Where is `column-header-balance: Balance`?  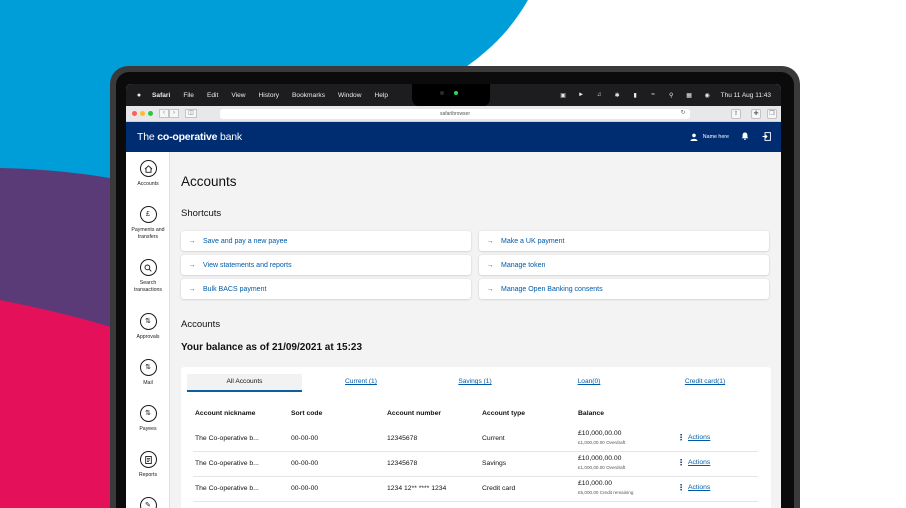
column-header-balance: Balance is located at coordinates (591, 413).